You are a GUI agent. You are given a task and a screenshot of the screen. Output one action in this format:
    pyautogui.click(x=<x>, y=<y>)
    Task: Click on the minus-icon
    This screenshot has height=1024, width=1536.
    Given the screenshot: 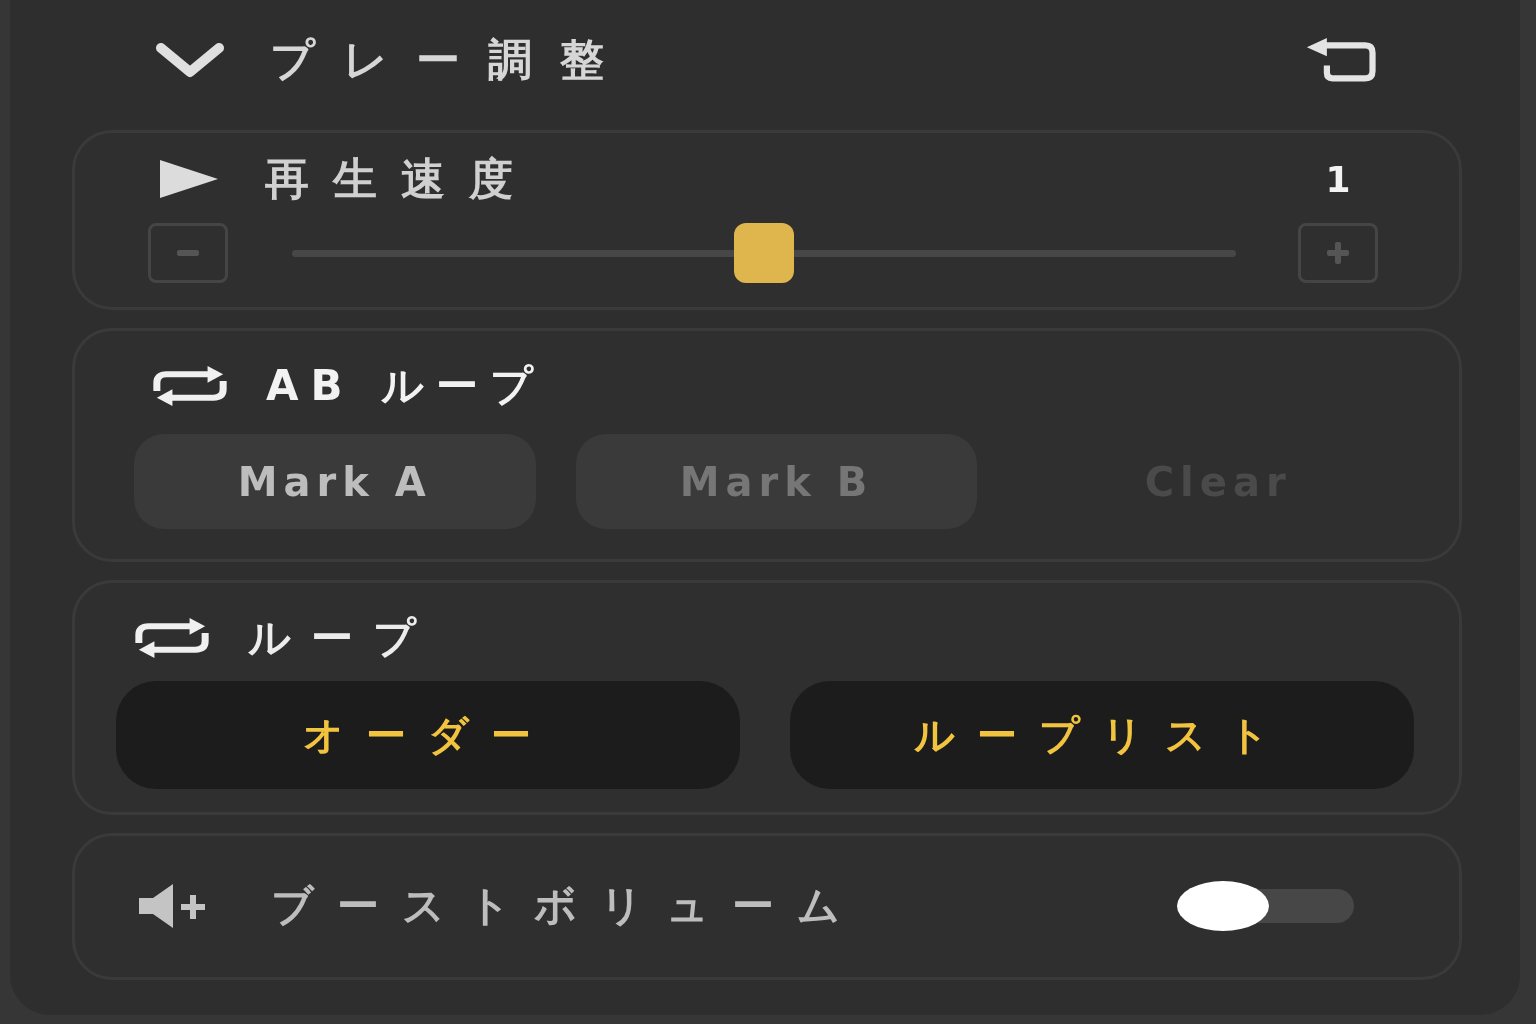 What is the action you would take?
    pyautogui.click(x=188, y=253)
    